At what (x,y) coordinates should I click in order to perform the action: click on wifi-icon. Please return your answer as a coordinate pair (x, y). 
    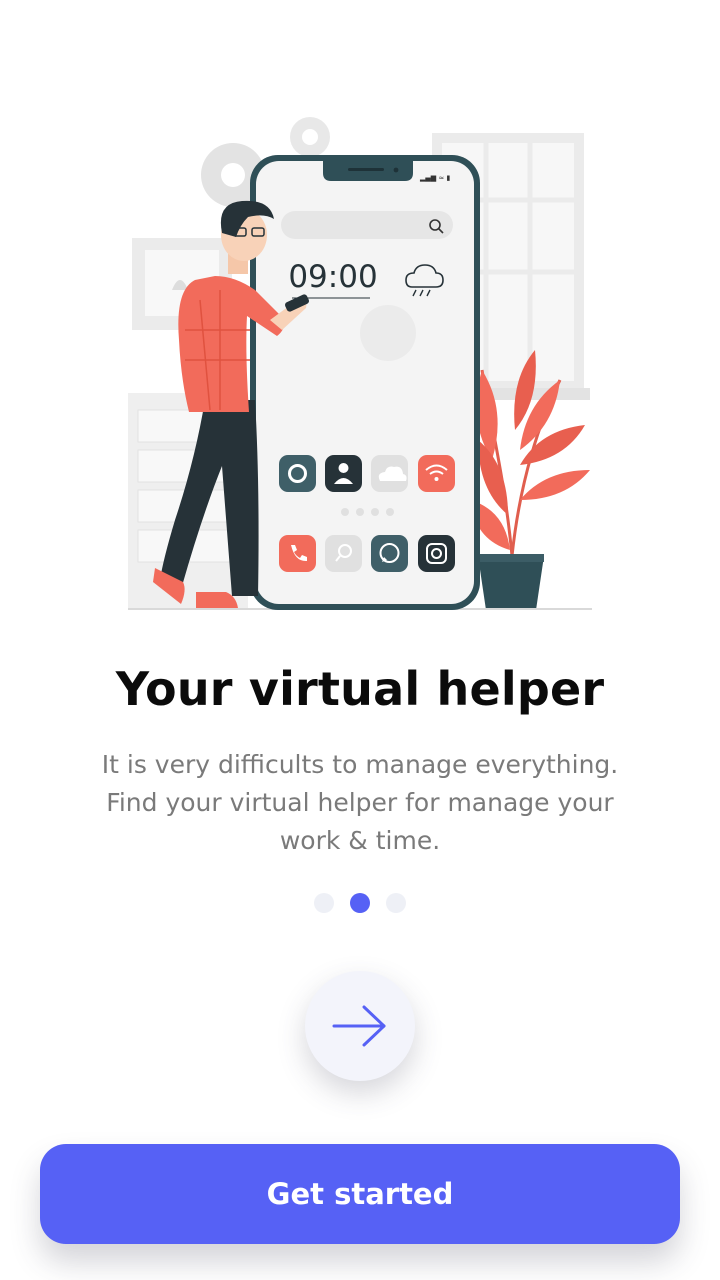
    Looking at the image, I should click on (436, 473).